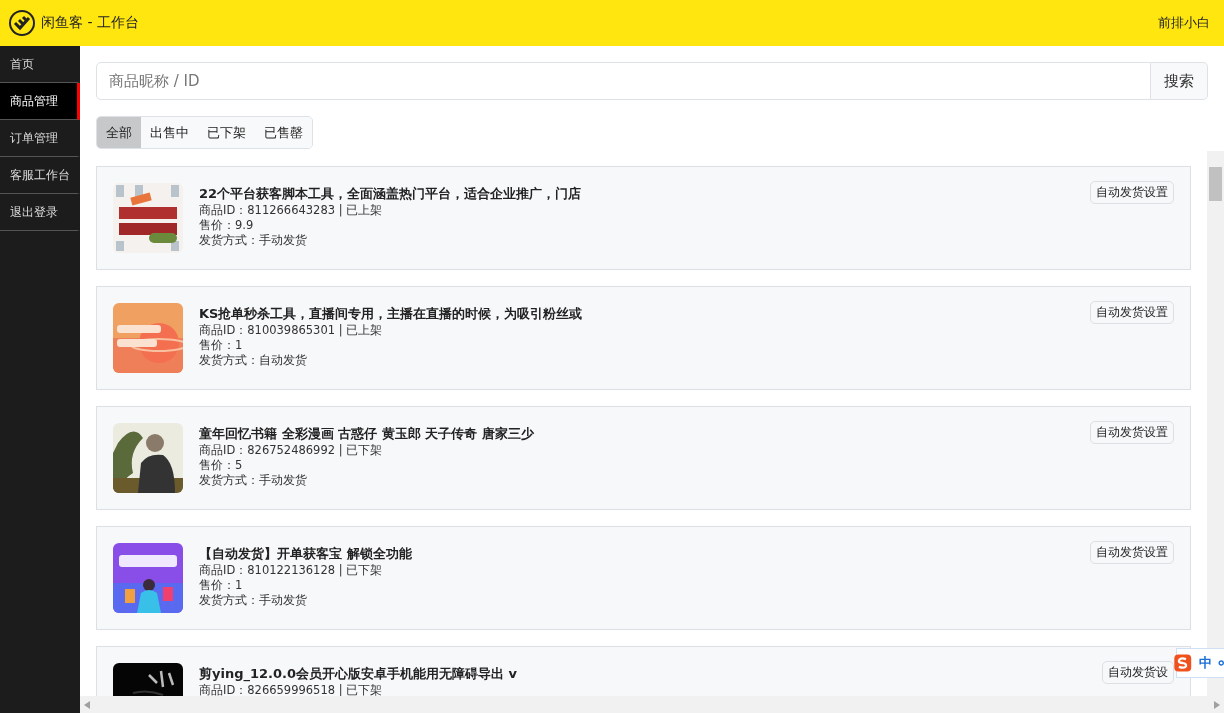 The image size is (1224, 713). Describe the element at coordinates (1179, 81) in the screenshot. I see `search-button: 搜索` at that location.